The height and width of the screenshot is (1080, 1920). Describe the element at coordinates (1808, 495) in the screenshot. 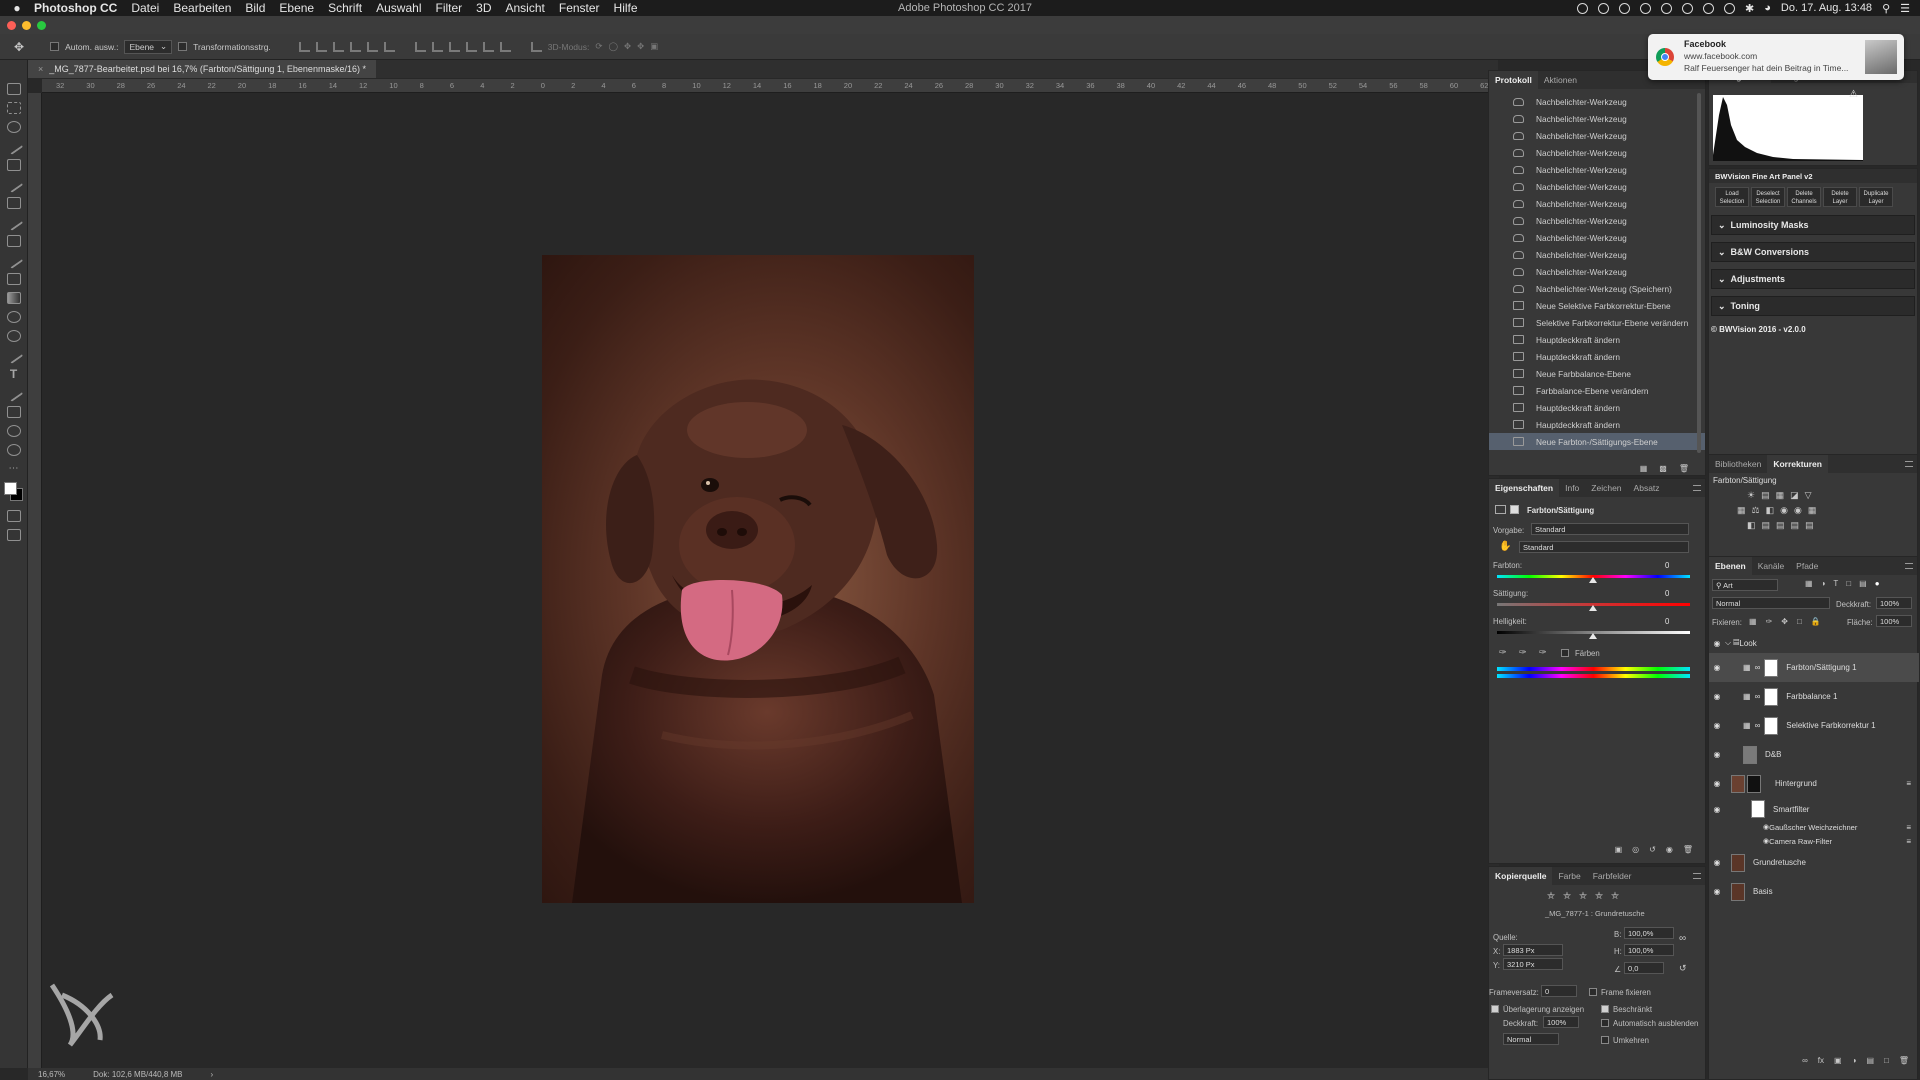

I see `vibrance-icon: ▽` at that location.